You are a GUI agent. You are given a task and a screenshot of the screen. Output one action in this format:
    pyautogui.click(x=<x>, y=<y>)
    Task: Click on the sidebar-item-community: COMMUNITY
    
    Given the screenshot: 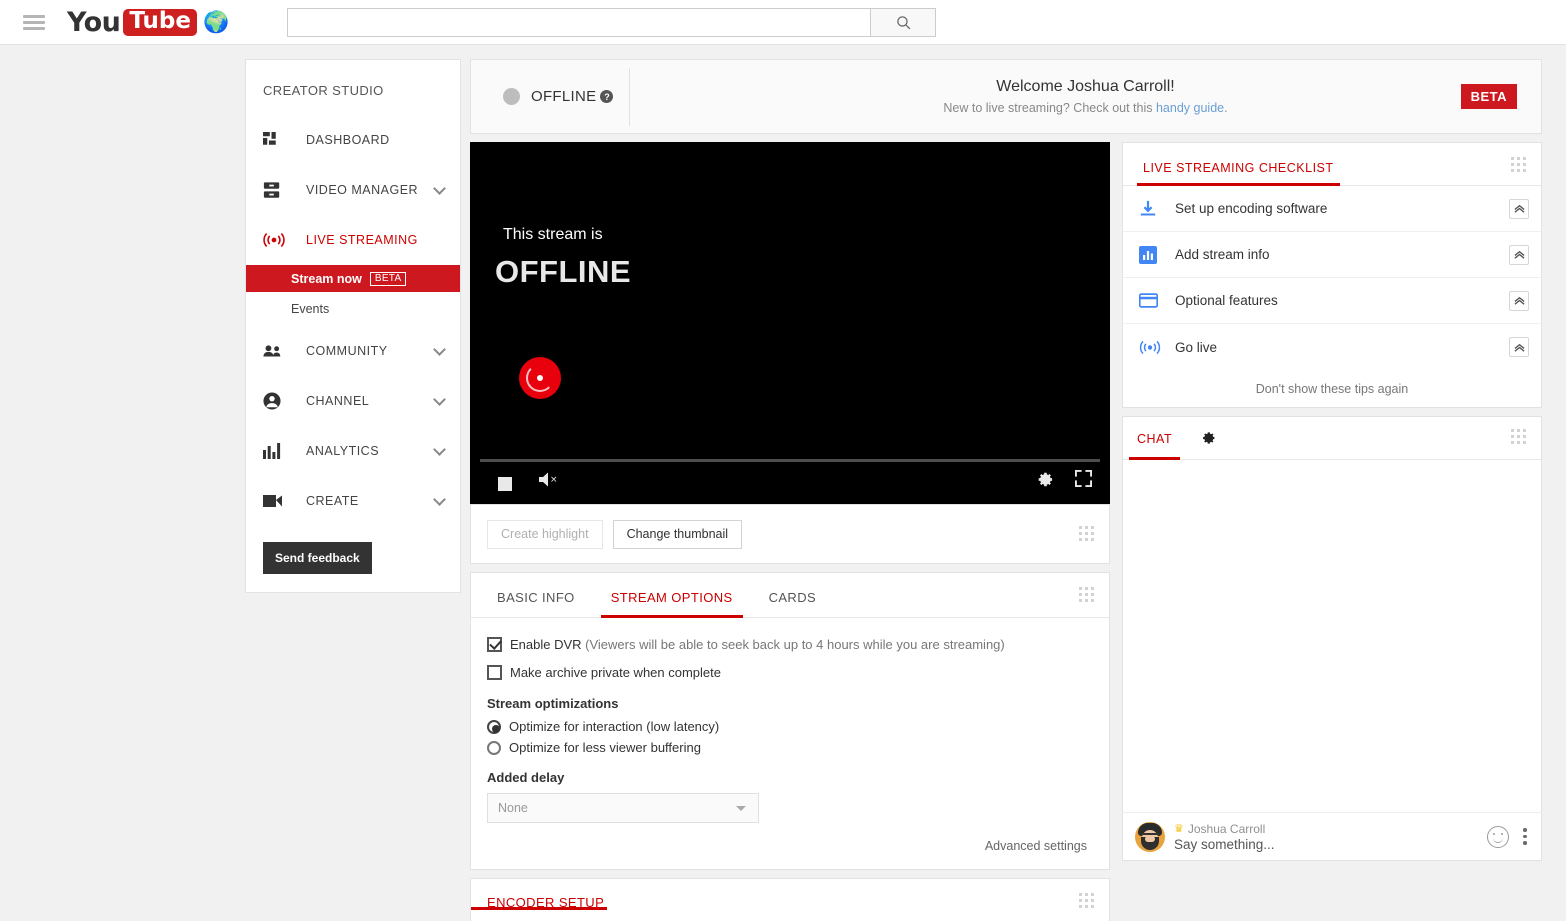 What is the action you would take?
    pyautogui.click(x=353, y=351)
    